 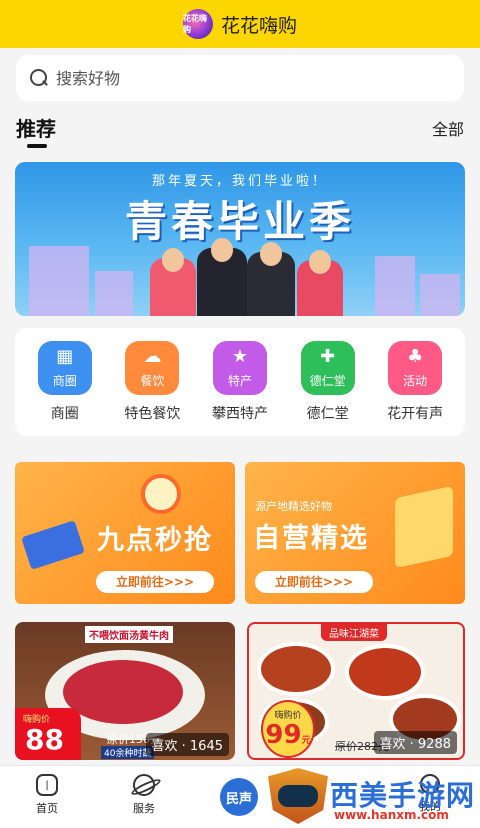 What do you see at coordinates (258, 25) in the screenshot?
I see `app-title: 花花嗨购` at bounding box center [258, 25].